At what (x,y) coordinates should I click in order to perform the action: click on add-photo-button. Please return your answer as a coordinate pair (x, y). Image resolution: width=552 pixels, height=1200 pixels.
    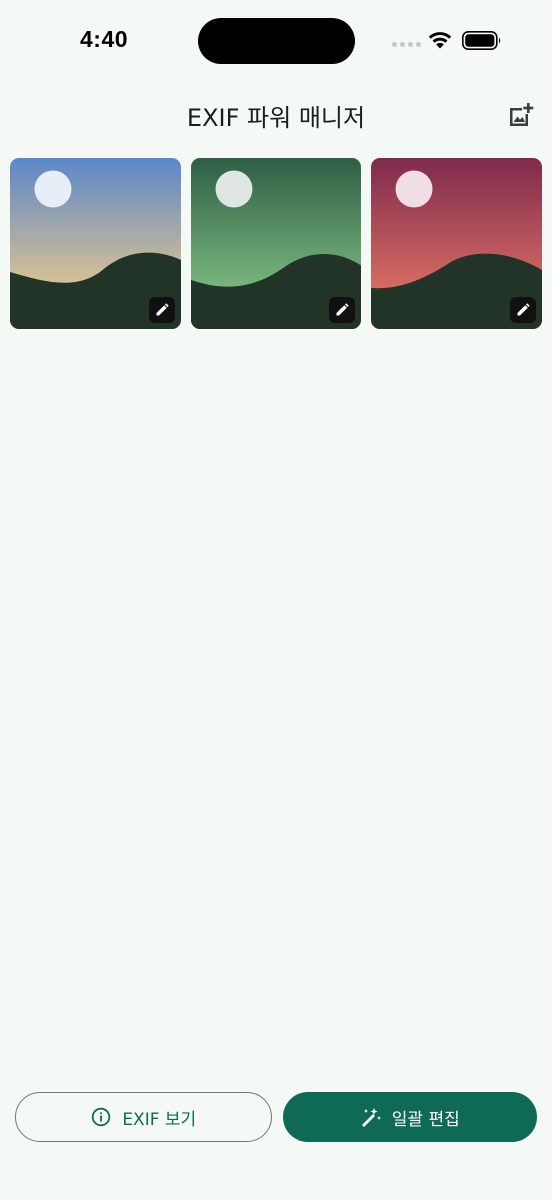
    Looking at the image, I should click on (521, 115).